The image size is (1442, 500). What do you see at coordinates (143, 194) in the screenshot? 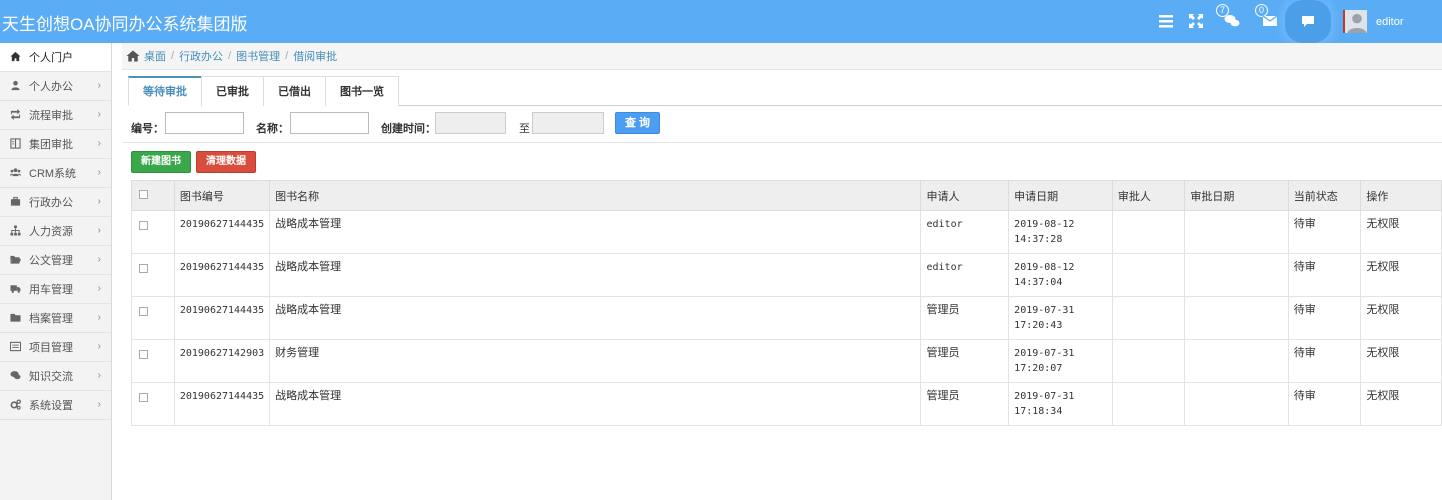
I see `select-all-checkbox` at bounding box center [143, 194].